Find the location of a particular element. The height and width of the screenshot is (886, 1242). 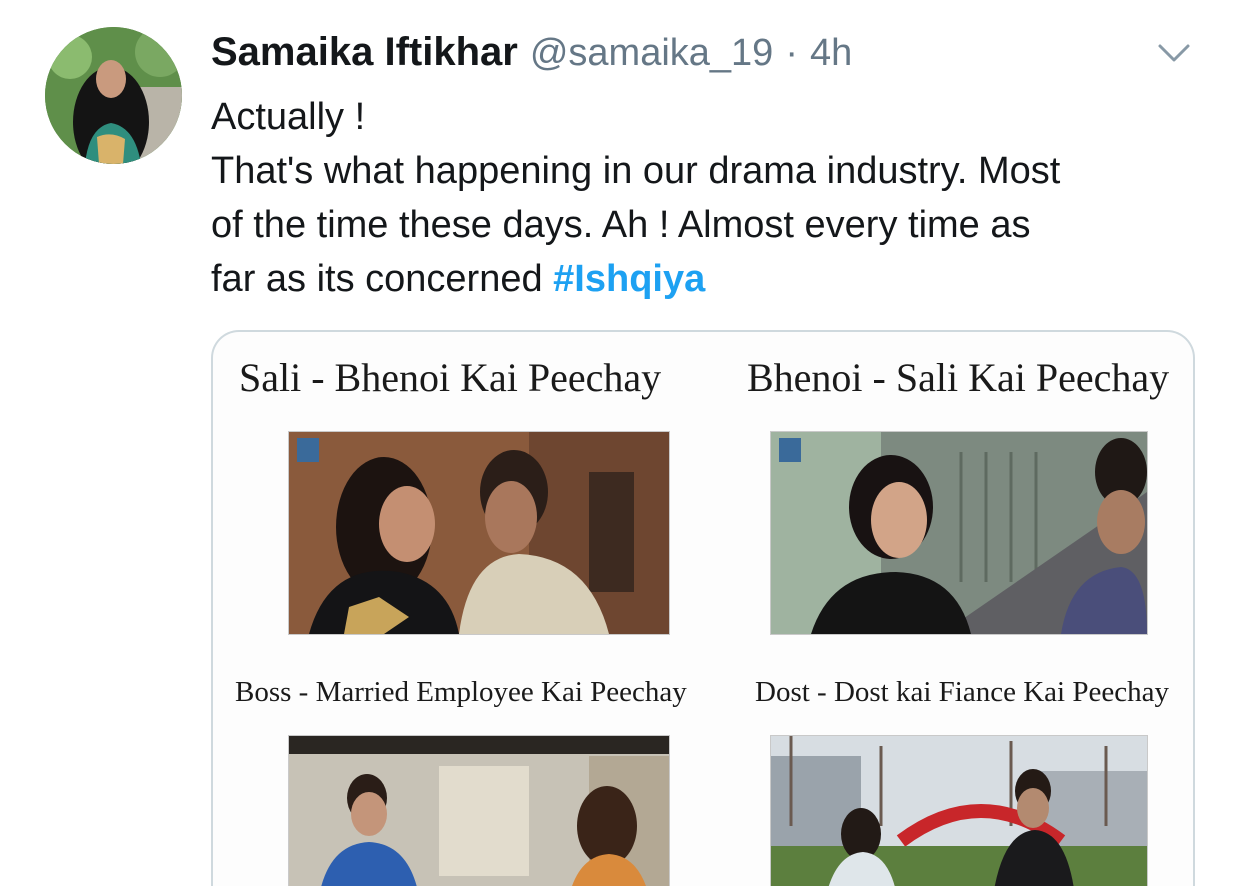

tweet-text-line: Actually ! is located at coordinates (288, 117).